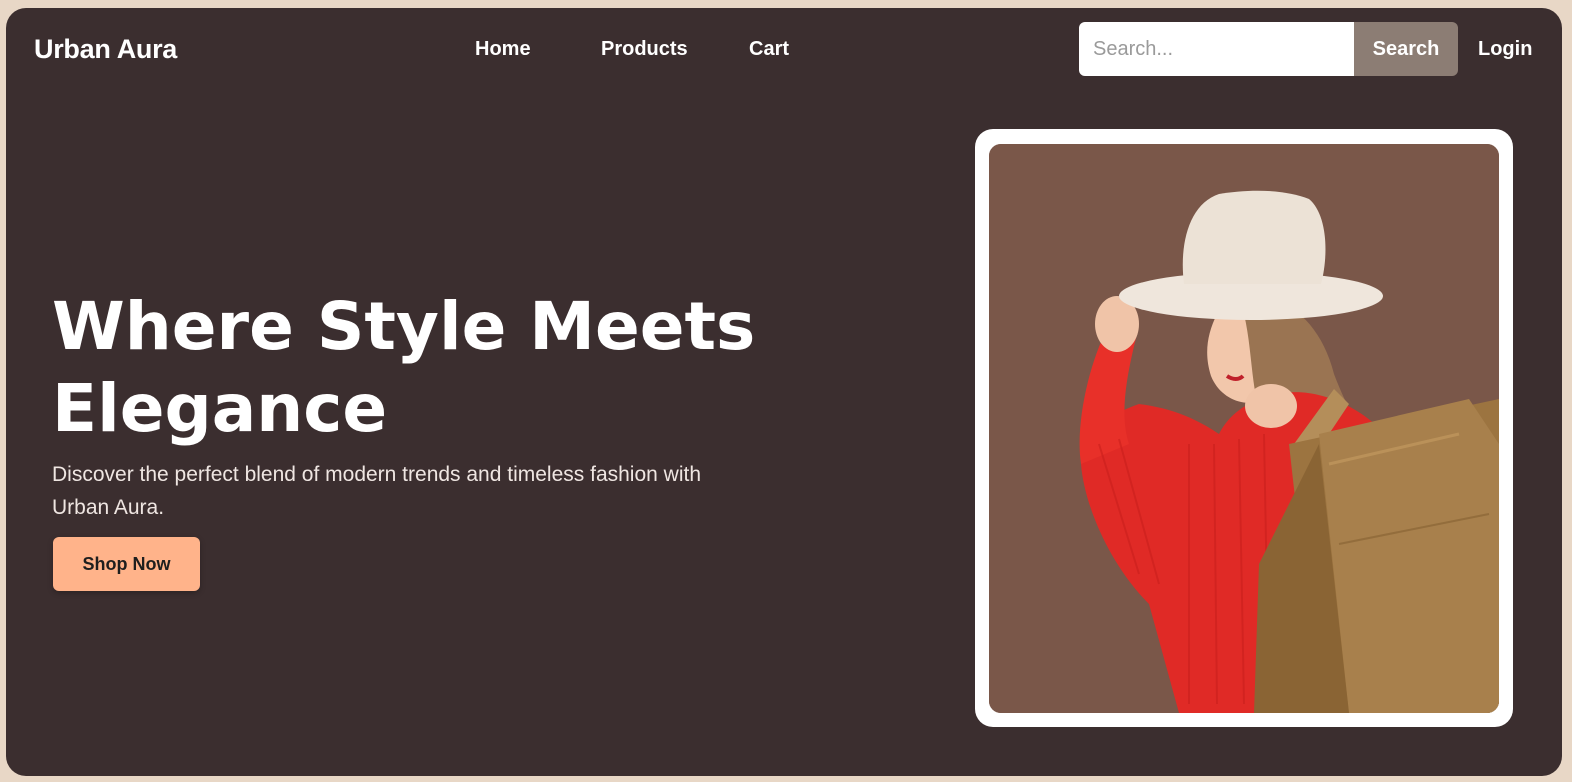 The image size is (1572, 782). I want to click on nav-home-link: Home, so click(503, 49).